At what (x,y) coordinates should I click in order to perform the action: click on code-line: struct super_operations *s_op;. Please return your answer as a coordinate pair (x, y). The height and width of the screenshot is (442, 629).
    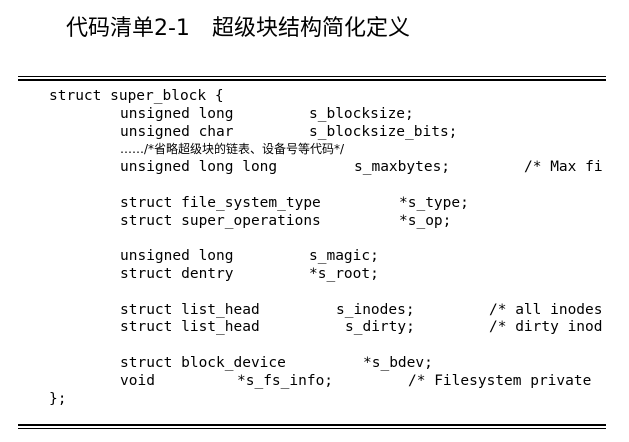
    Looking at the image, I should click on (312, 222).